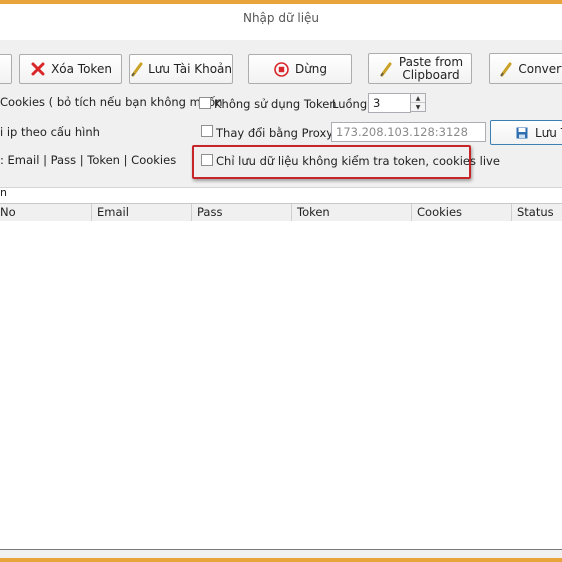 The width and height of the screenshot is (562, 562). Describe the element at coordinates (281, 554) in the screenshot. I see `window-footer` at that location.